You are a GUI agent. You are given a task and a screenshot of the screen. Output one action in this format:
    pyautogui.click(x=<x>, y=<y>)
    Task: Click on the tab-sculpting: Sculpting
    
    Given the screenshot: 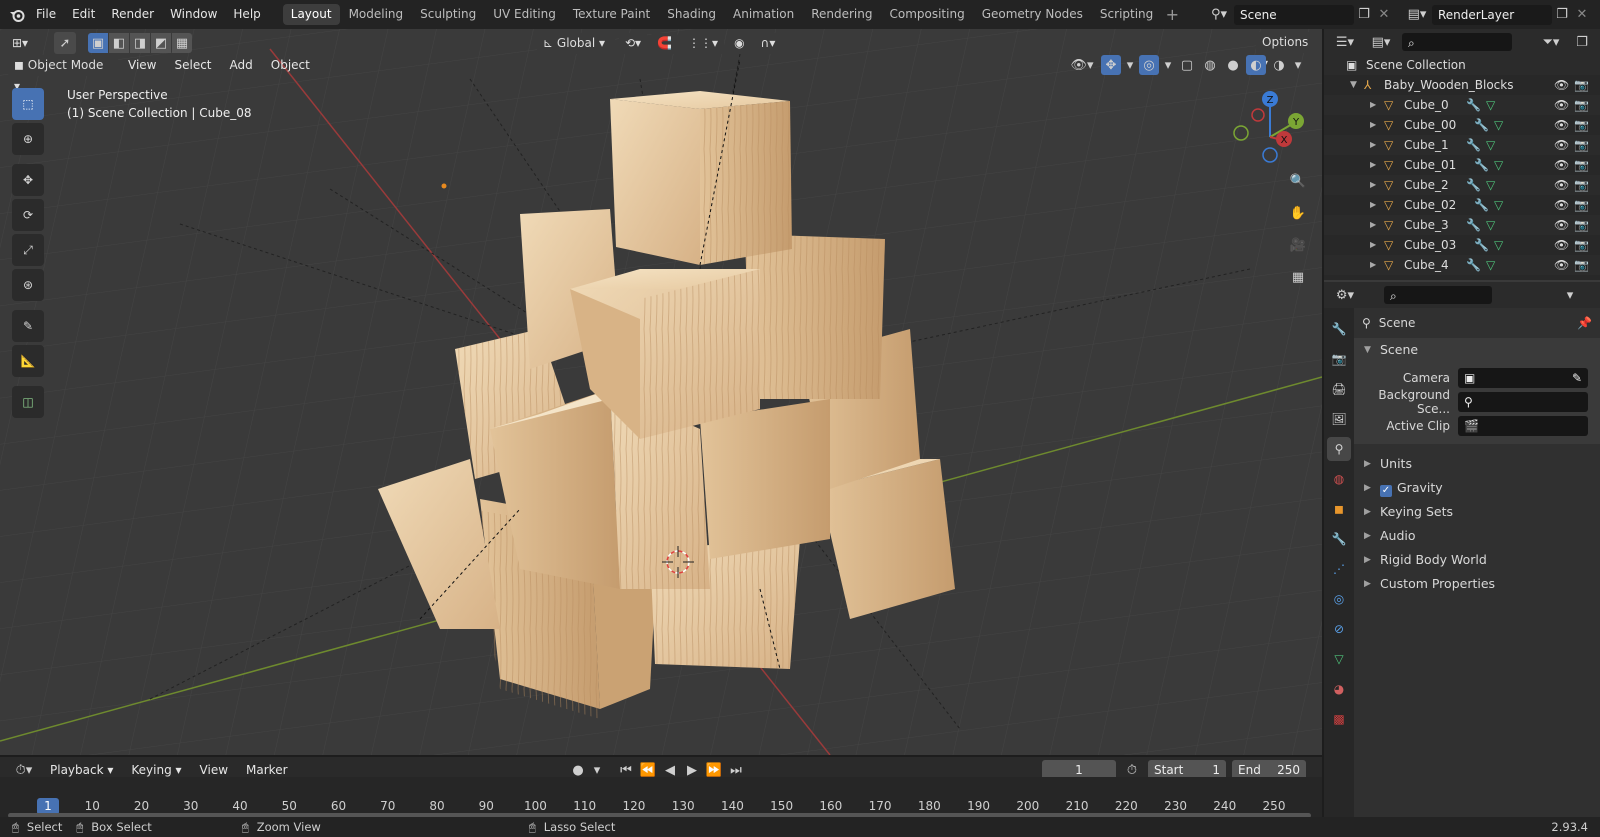 What is the action you would take?
    pyautogui.click(x=448, y=14)
    